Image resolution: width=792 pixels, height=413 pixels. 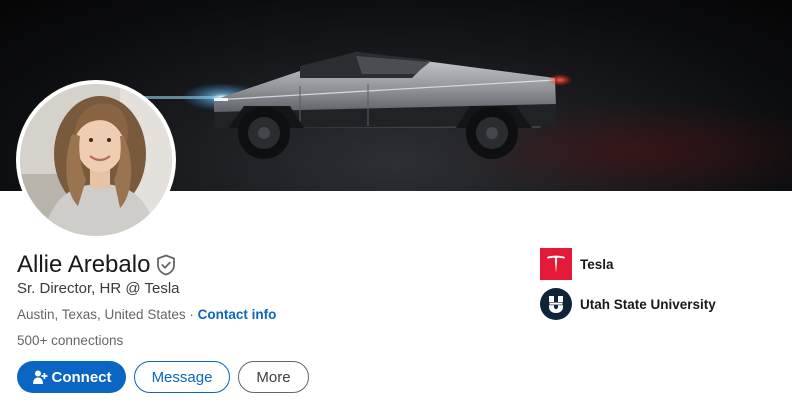 I want to click on org-name: Utah State University, so click(x=648, y=304).